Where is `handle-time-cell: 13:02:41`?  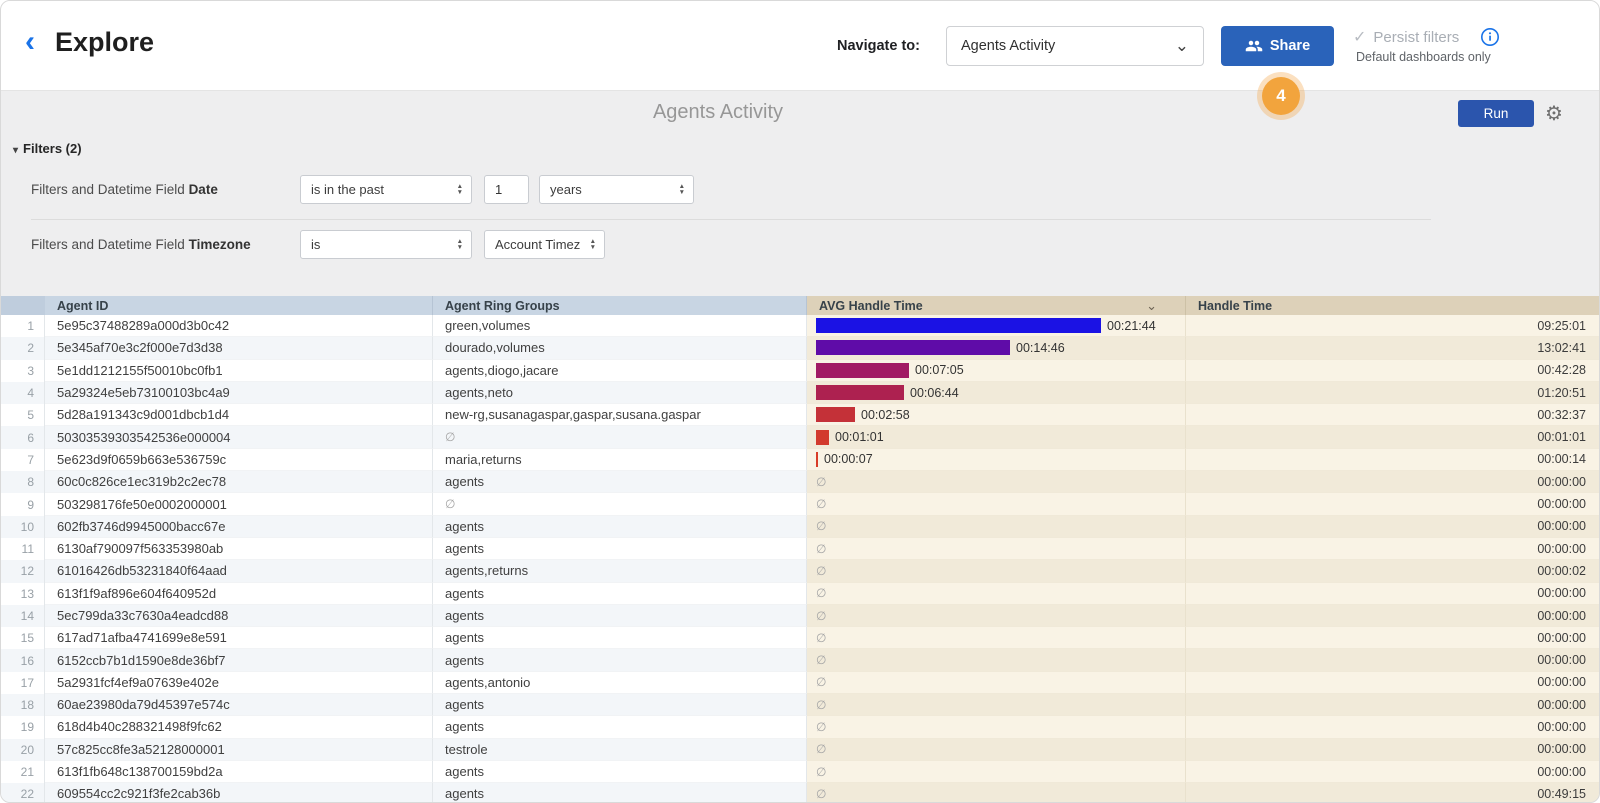
handle-time-cell: 13:02:41 is located at coordinates (1392, 348).